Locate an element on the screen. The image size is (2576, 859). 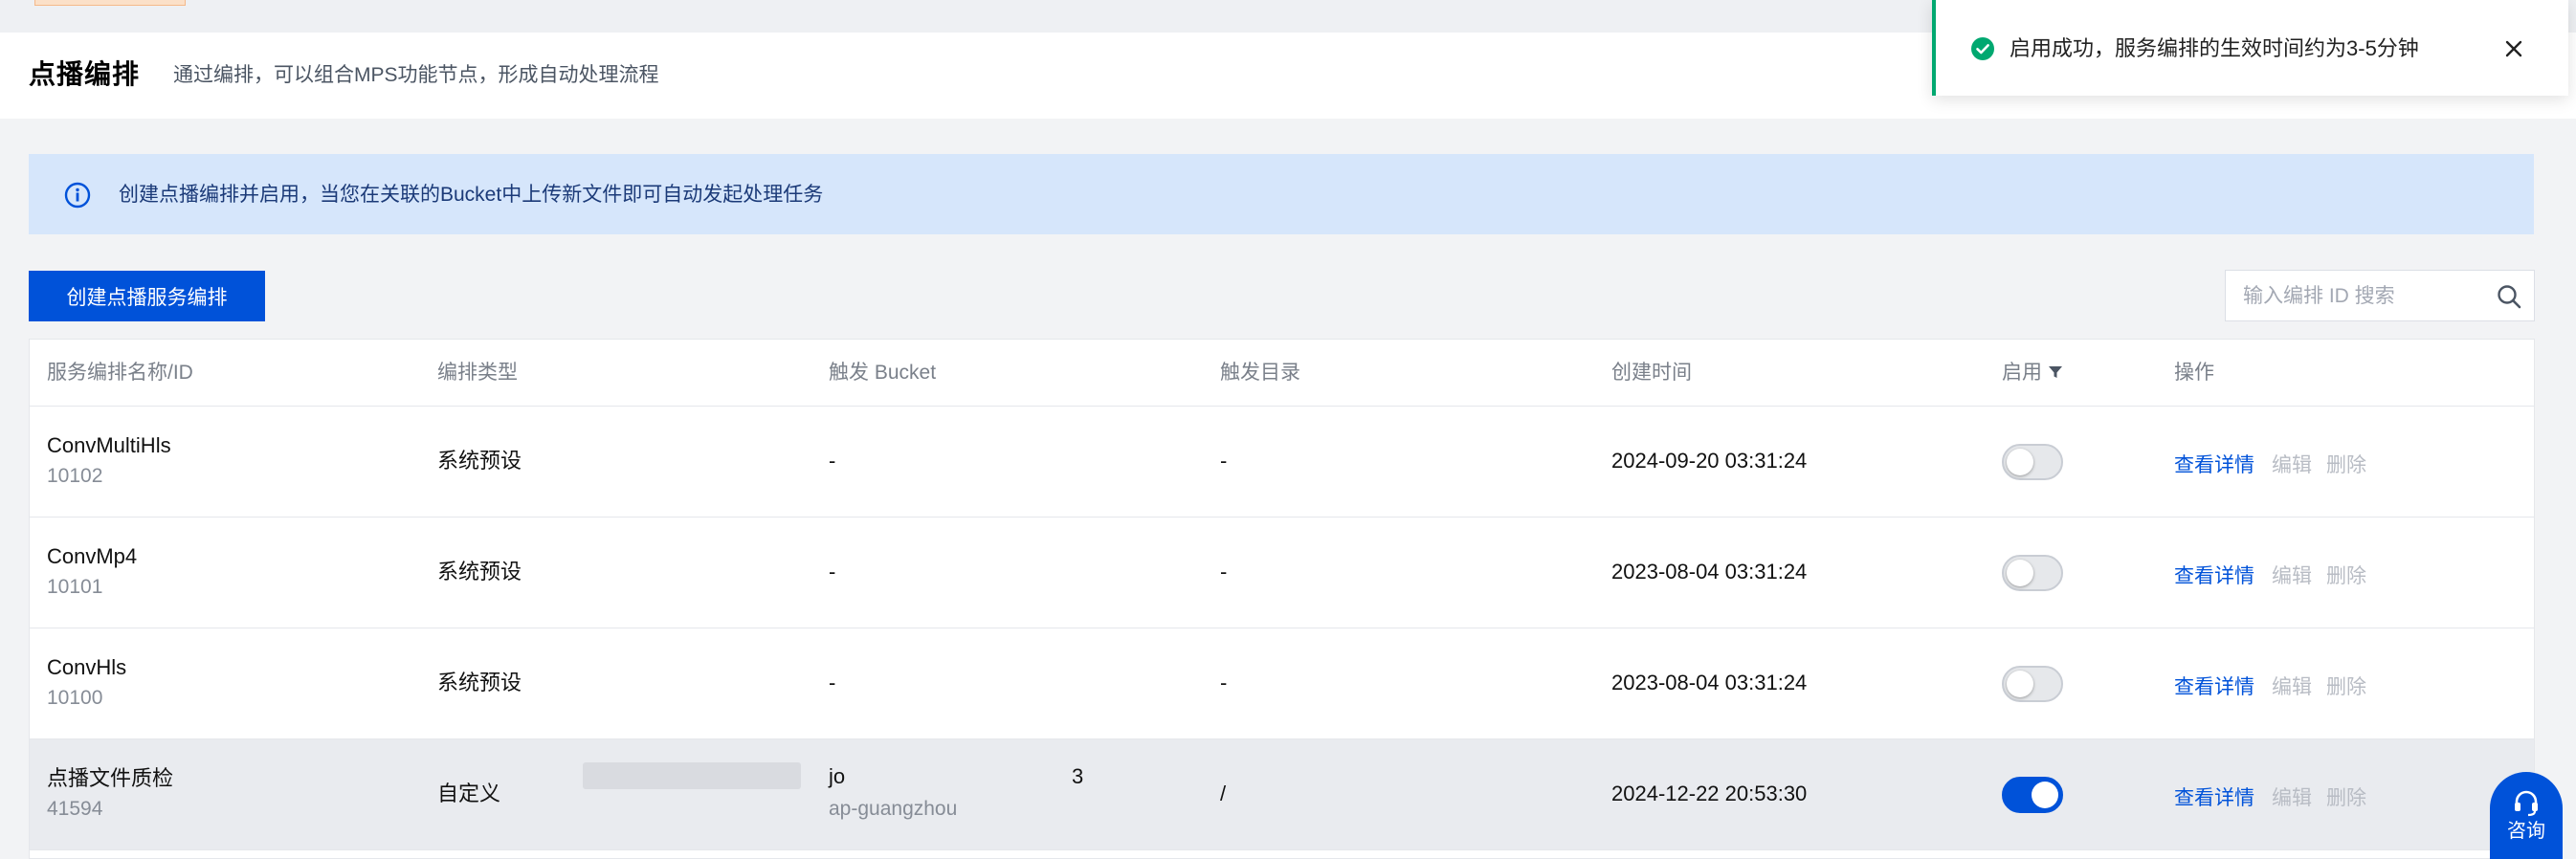
row-bucket-region: ap-guangzhou is located at coordinates (893, 809).